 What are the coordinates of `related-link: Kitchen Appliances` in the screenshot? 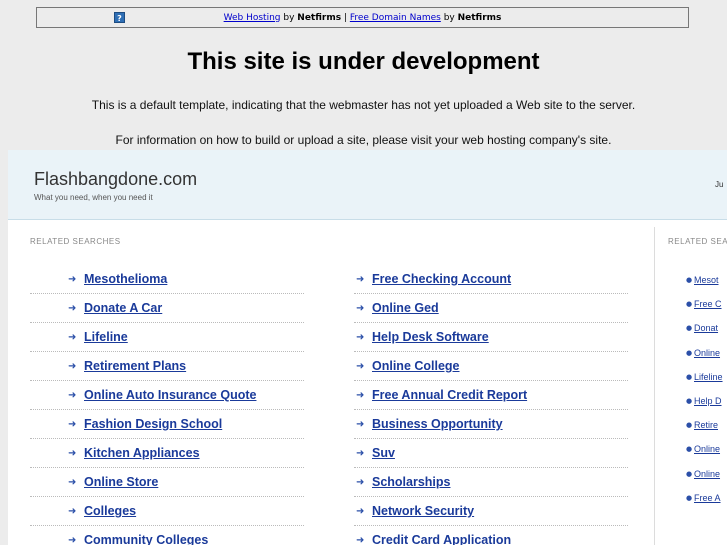 It's located at (142, 453).